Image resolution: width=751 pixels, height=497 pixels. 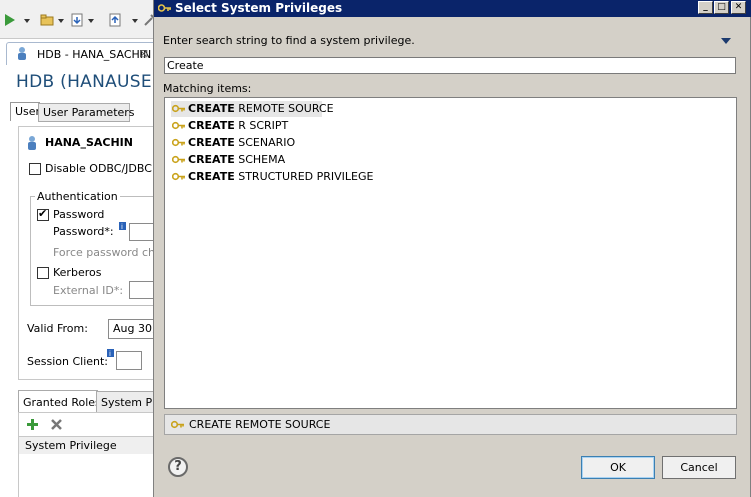 I want to click on list-item-rest: SCHEMA, so click(x=260, y=159).